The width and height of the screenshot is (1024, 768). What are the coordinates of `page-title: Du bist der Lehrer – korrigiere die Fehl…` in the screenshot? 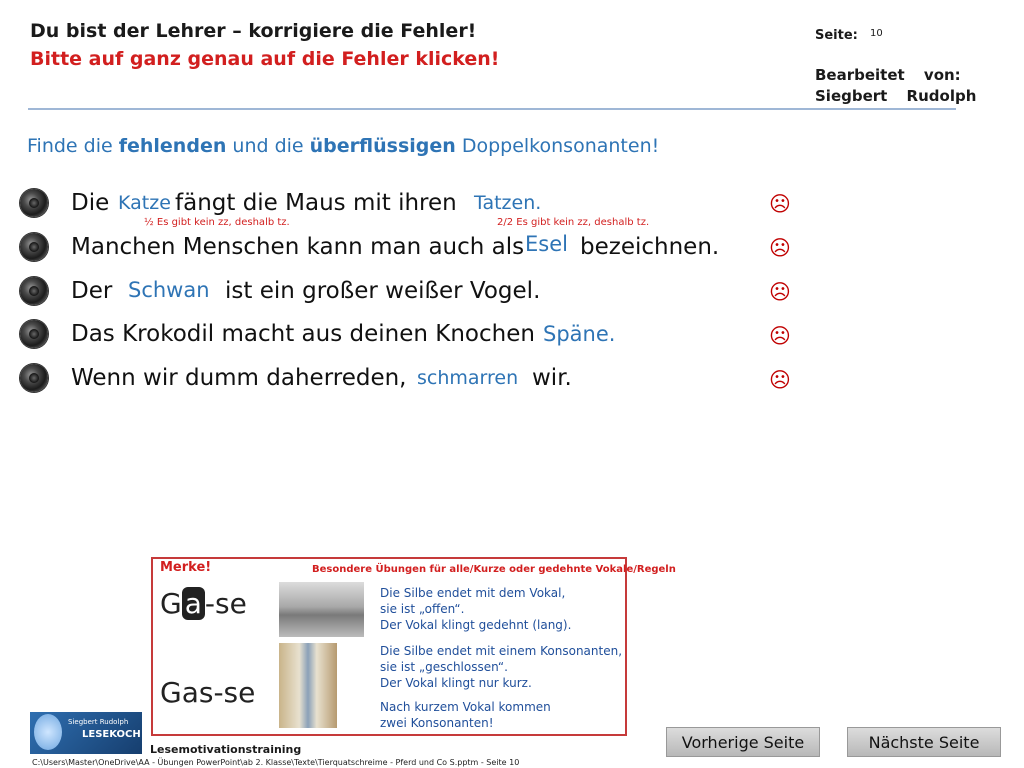 It's located at (253, 31).